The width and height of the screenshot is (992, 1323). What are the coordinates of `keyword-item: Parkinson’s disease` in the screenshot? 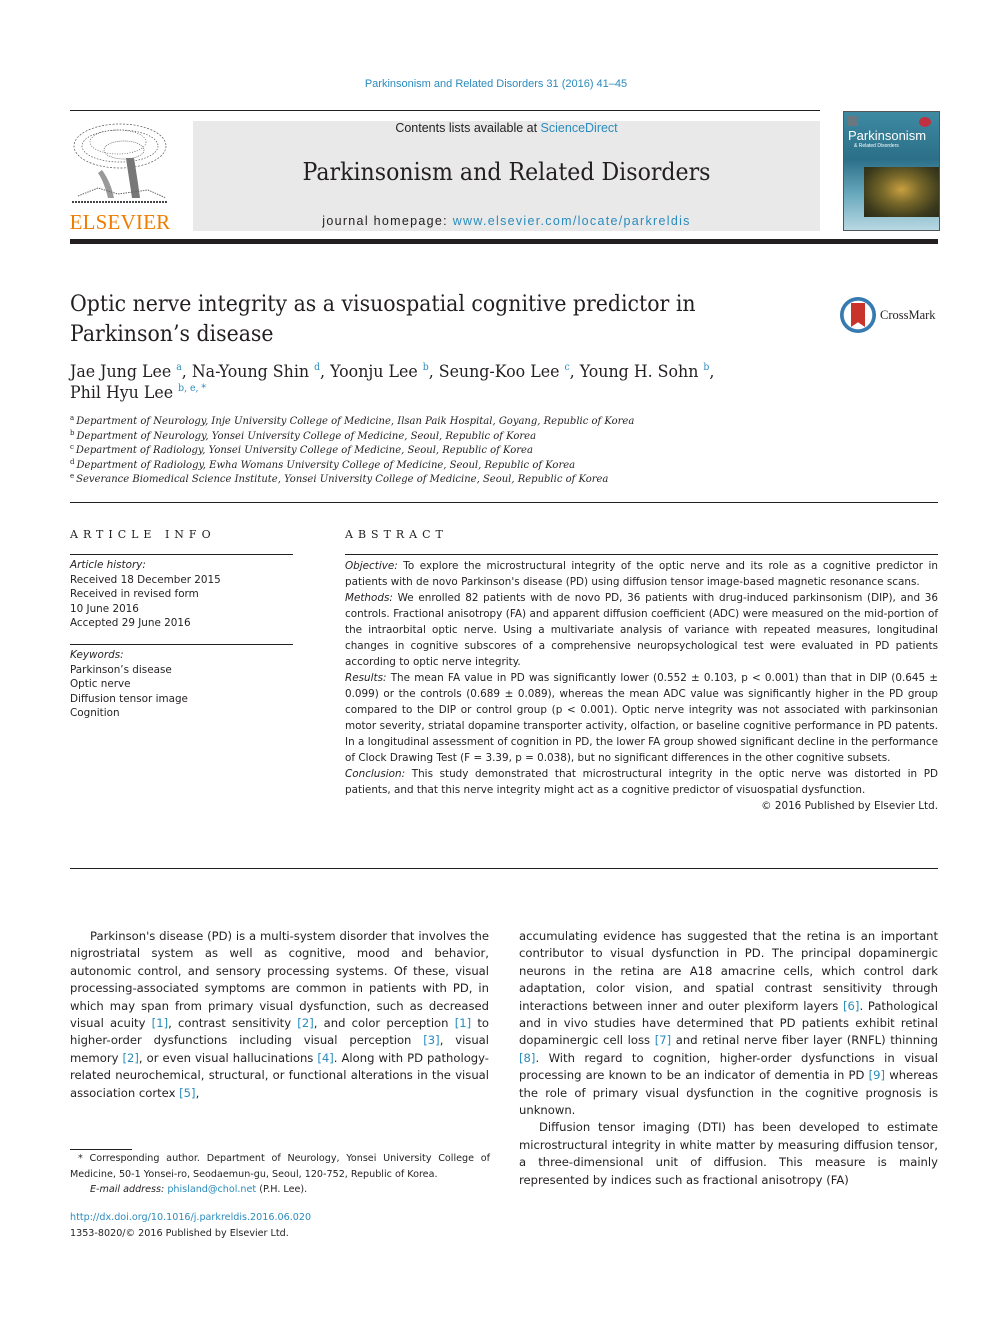 It's located at (121, 669).